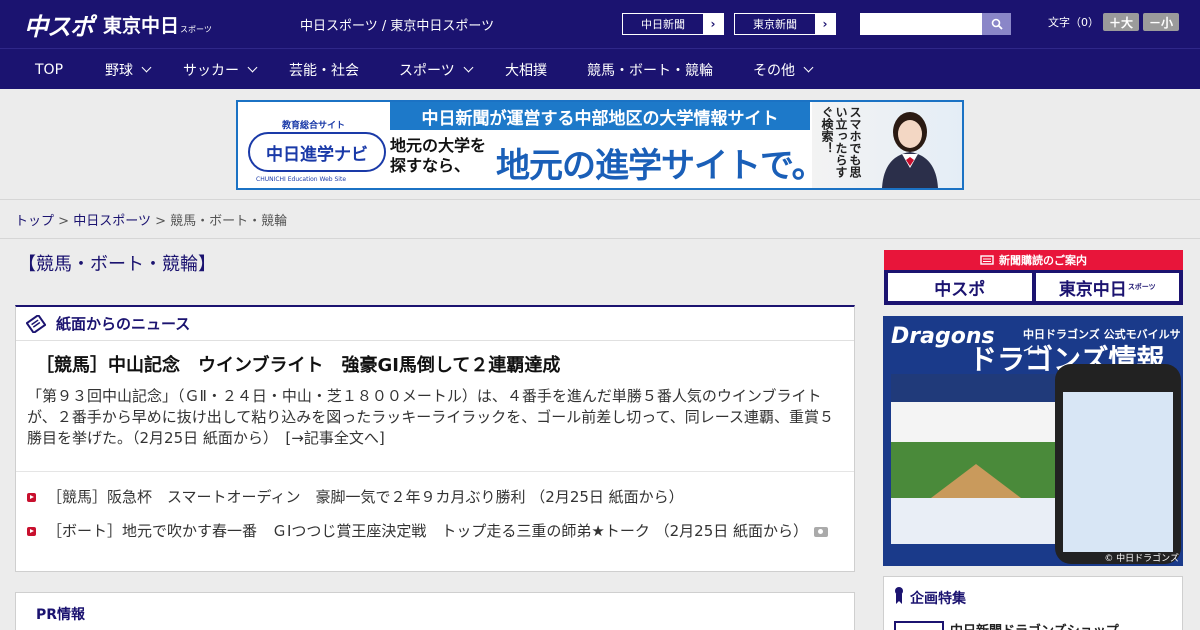  I want to click on dragons-copyright: © 中日ドラゴンズ, so click(1141, 559).